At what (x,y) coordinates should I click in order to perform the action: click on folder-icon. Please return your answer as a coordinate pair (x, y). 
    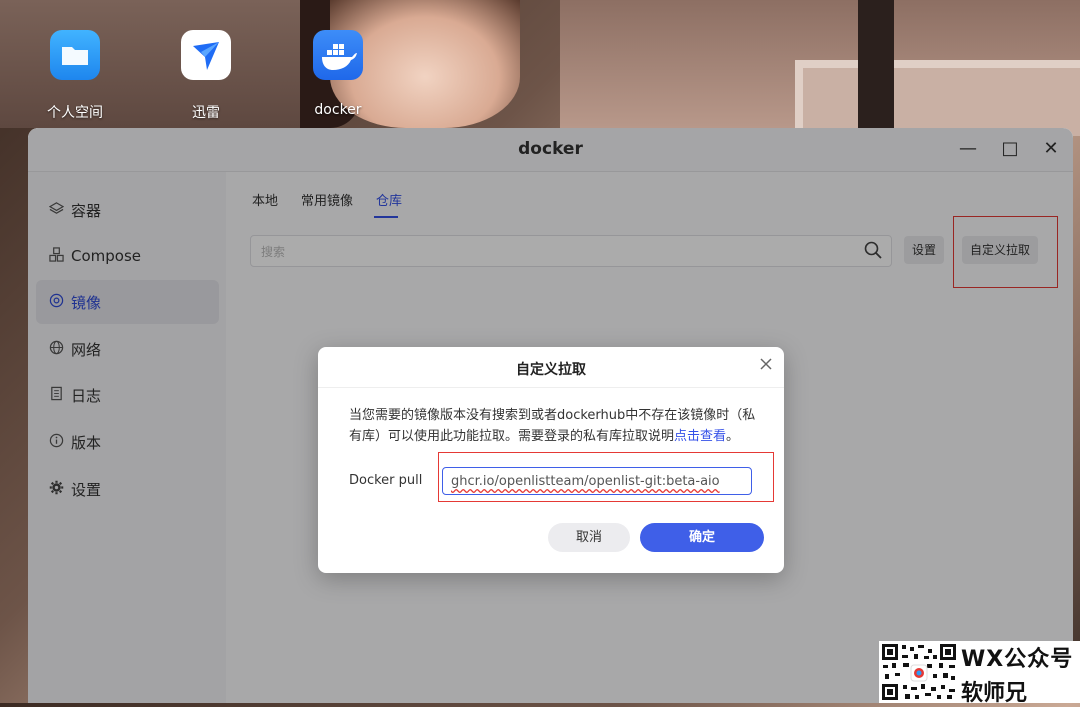
    Looking at the image, I should click on (75, 55).